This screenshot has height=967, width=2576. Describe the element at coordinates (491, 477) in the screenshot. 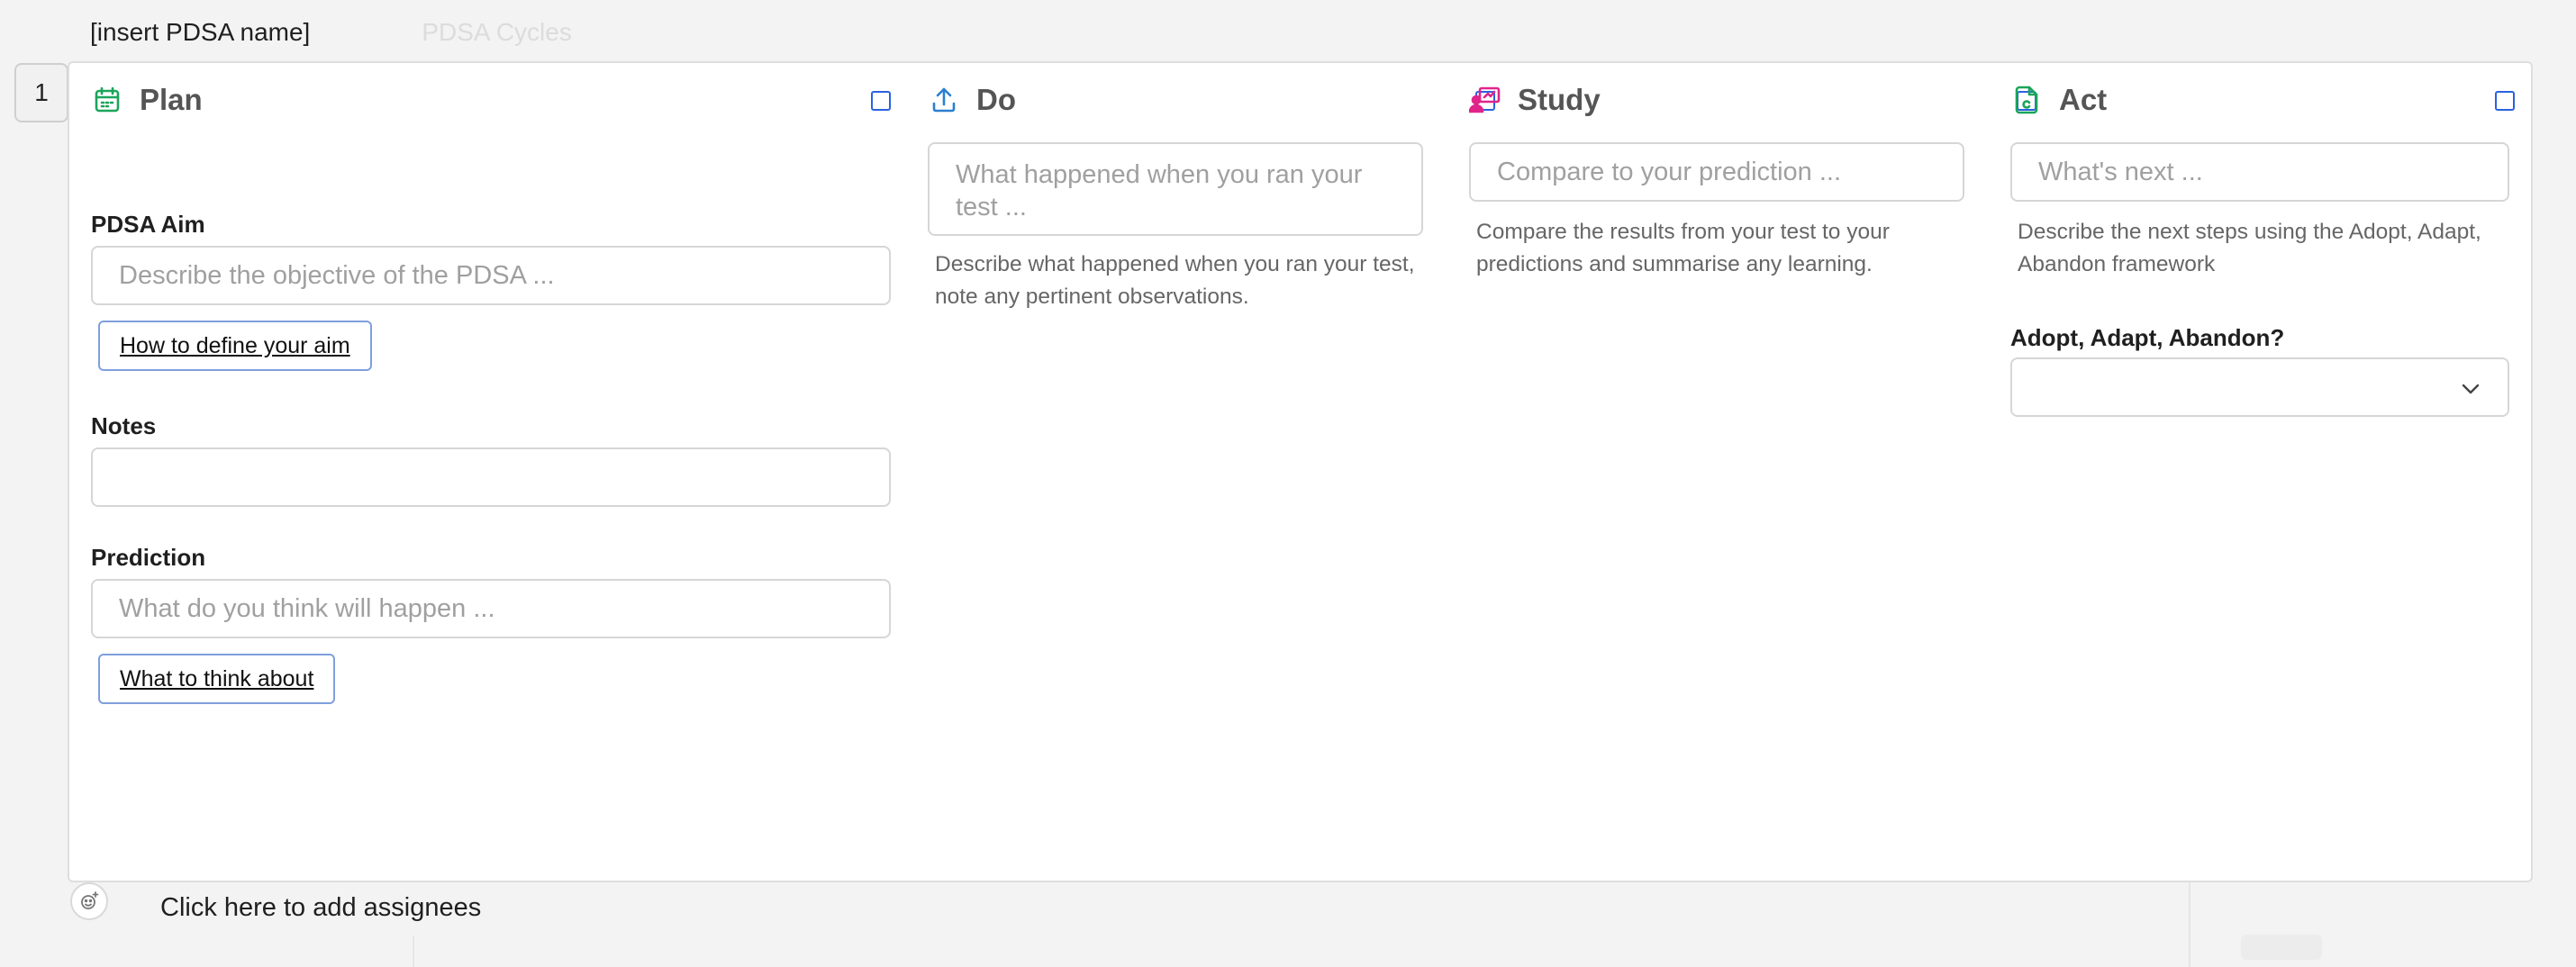

I see `notes-input` at that location.